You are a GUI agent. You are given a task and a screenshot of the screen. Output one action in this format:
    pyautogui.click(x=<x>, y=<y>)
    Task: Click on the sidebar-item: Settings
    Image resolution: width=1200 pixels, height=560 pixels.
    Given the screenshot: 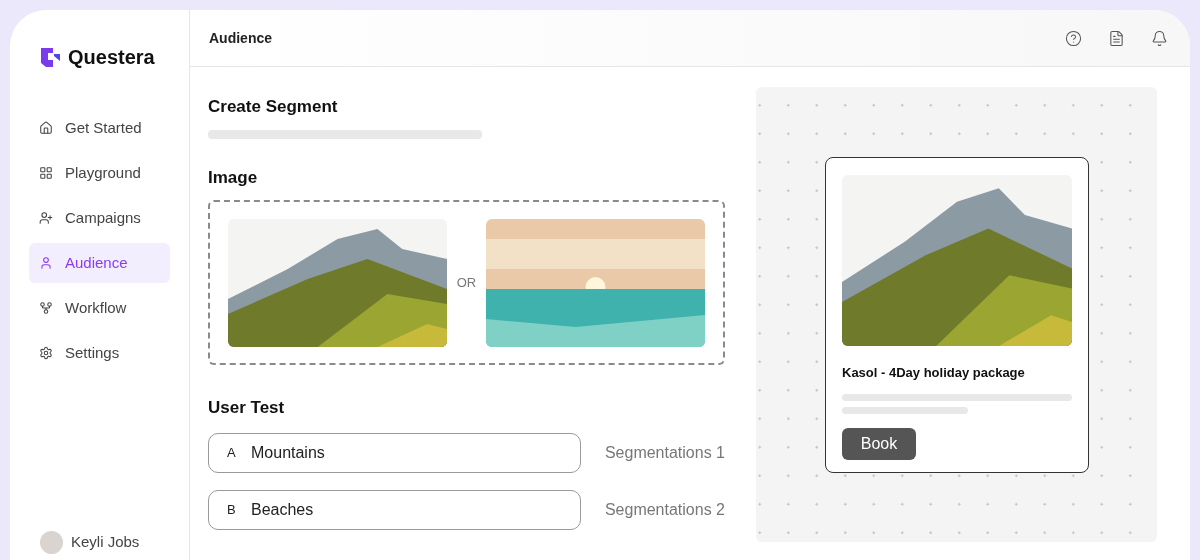 What is the action you would take?
    pyautogui.click(x=99, y=353)
    